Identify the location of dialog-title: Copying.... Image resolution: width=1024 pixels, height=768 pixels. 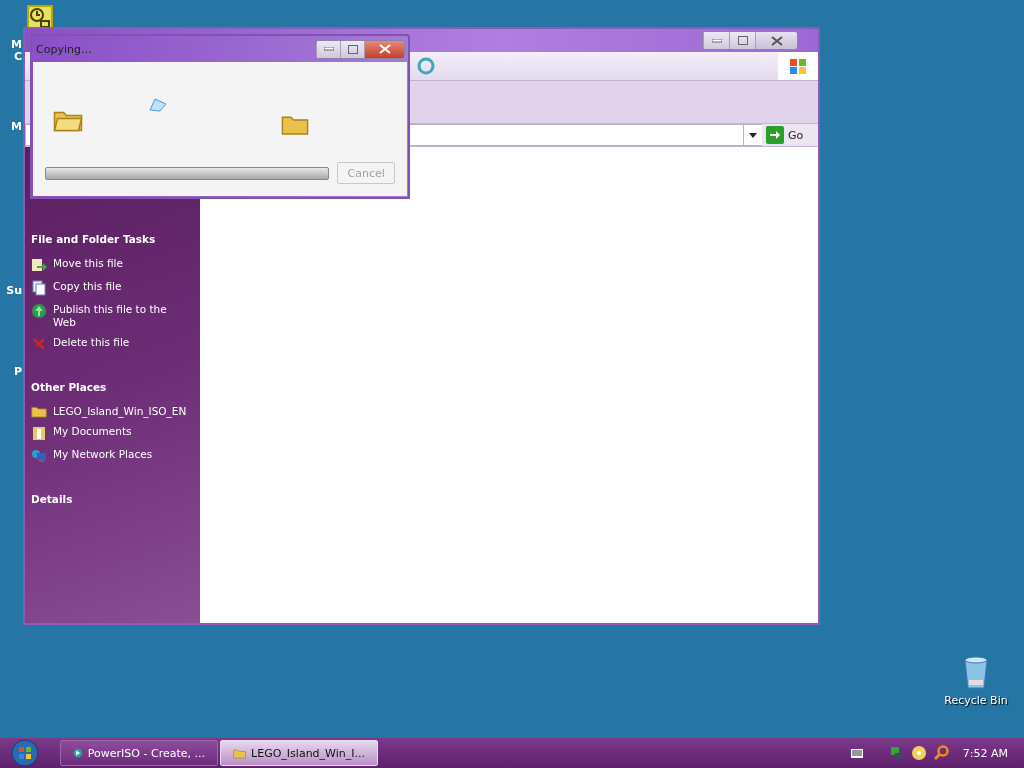
(64, 49).